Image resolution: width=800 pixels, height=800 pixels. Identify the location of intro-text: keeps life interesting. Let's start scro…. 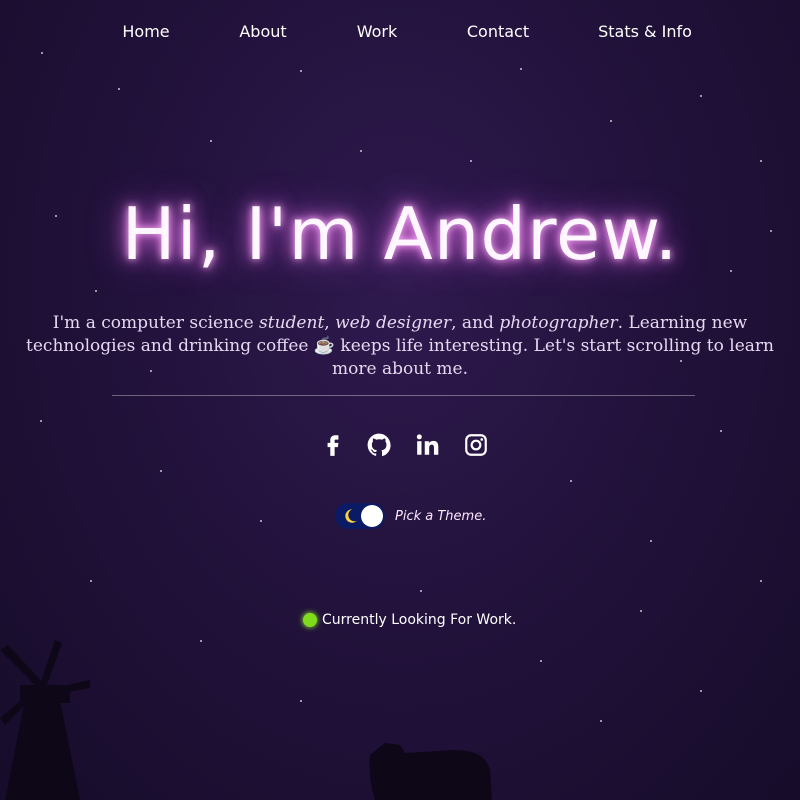
(554, 346).